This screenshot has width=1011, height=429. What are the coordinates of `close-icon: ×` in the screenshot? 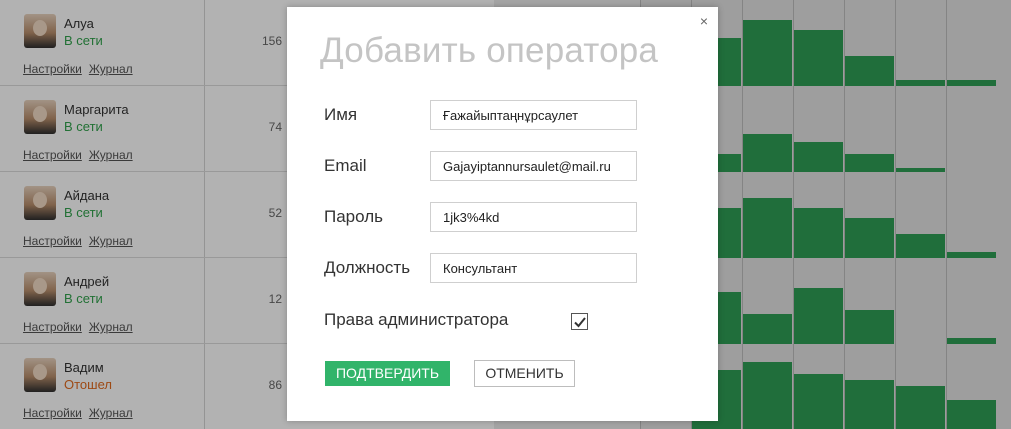 It's located at (704, 21).